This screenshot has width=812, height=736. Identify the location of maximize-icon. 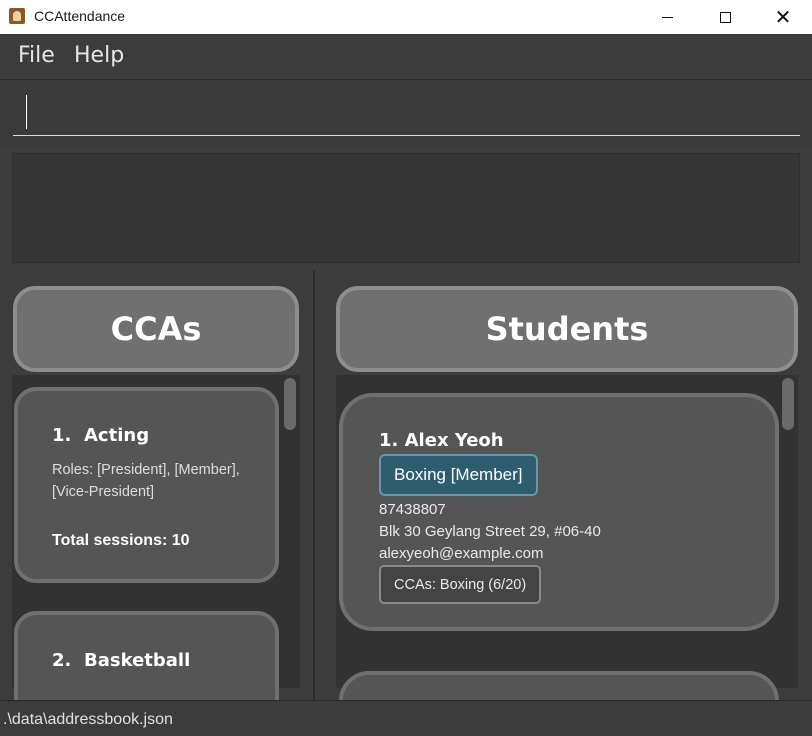
(725, 17).